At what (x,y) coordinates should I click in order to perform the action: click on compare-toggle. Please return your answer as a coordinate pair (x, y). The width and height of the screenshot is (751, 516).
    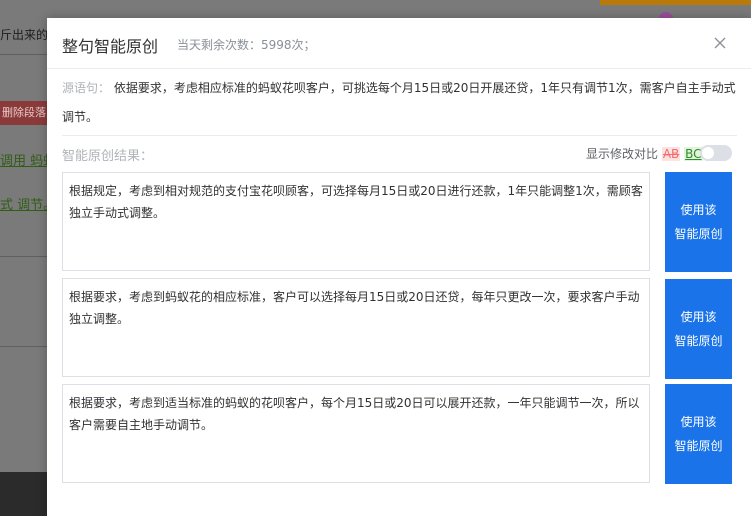
    Looking at the image, I should click on (716, 153).